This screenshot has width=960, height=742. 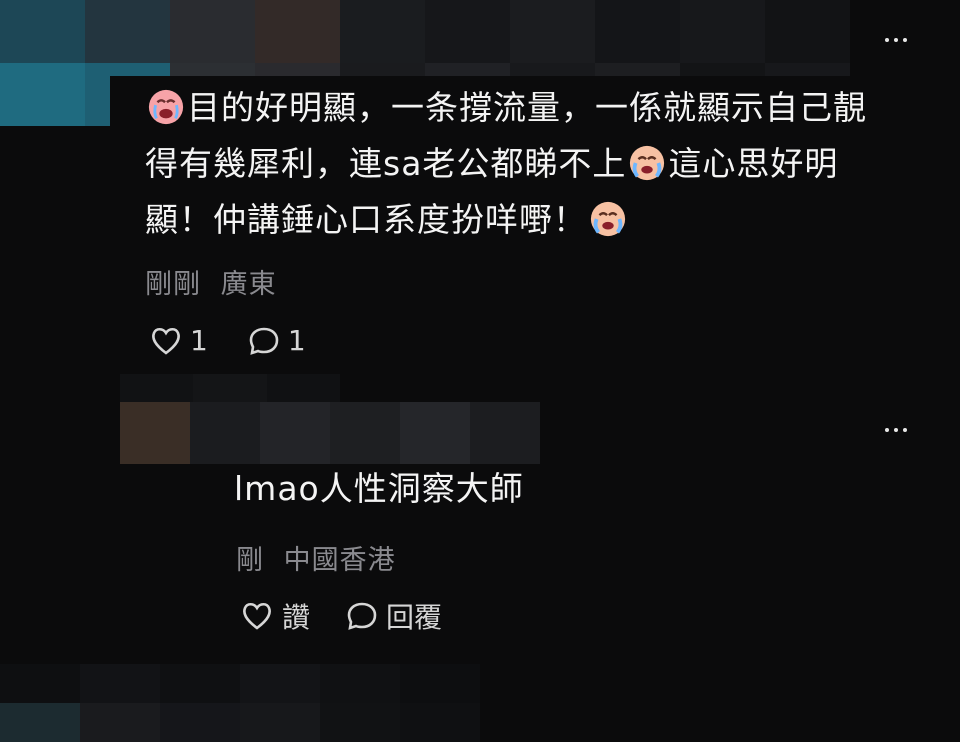 I want to click on comment-actions: 1 1, so click(x=228, y=340).